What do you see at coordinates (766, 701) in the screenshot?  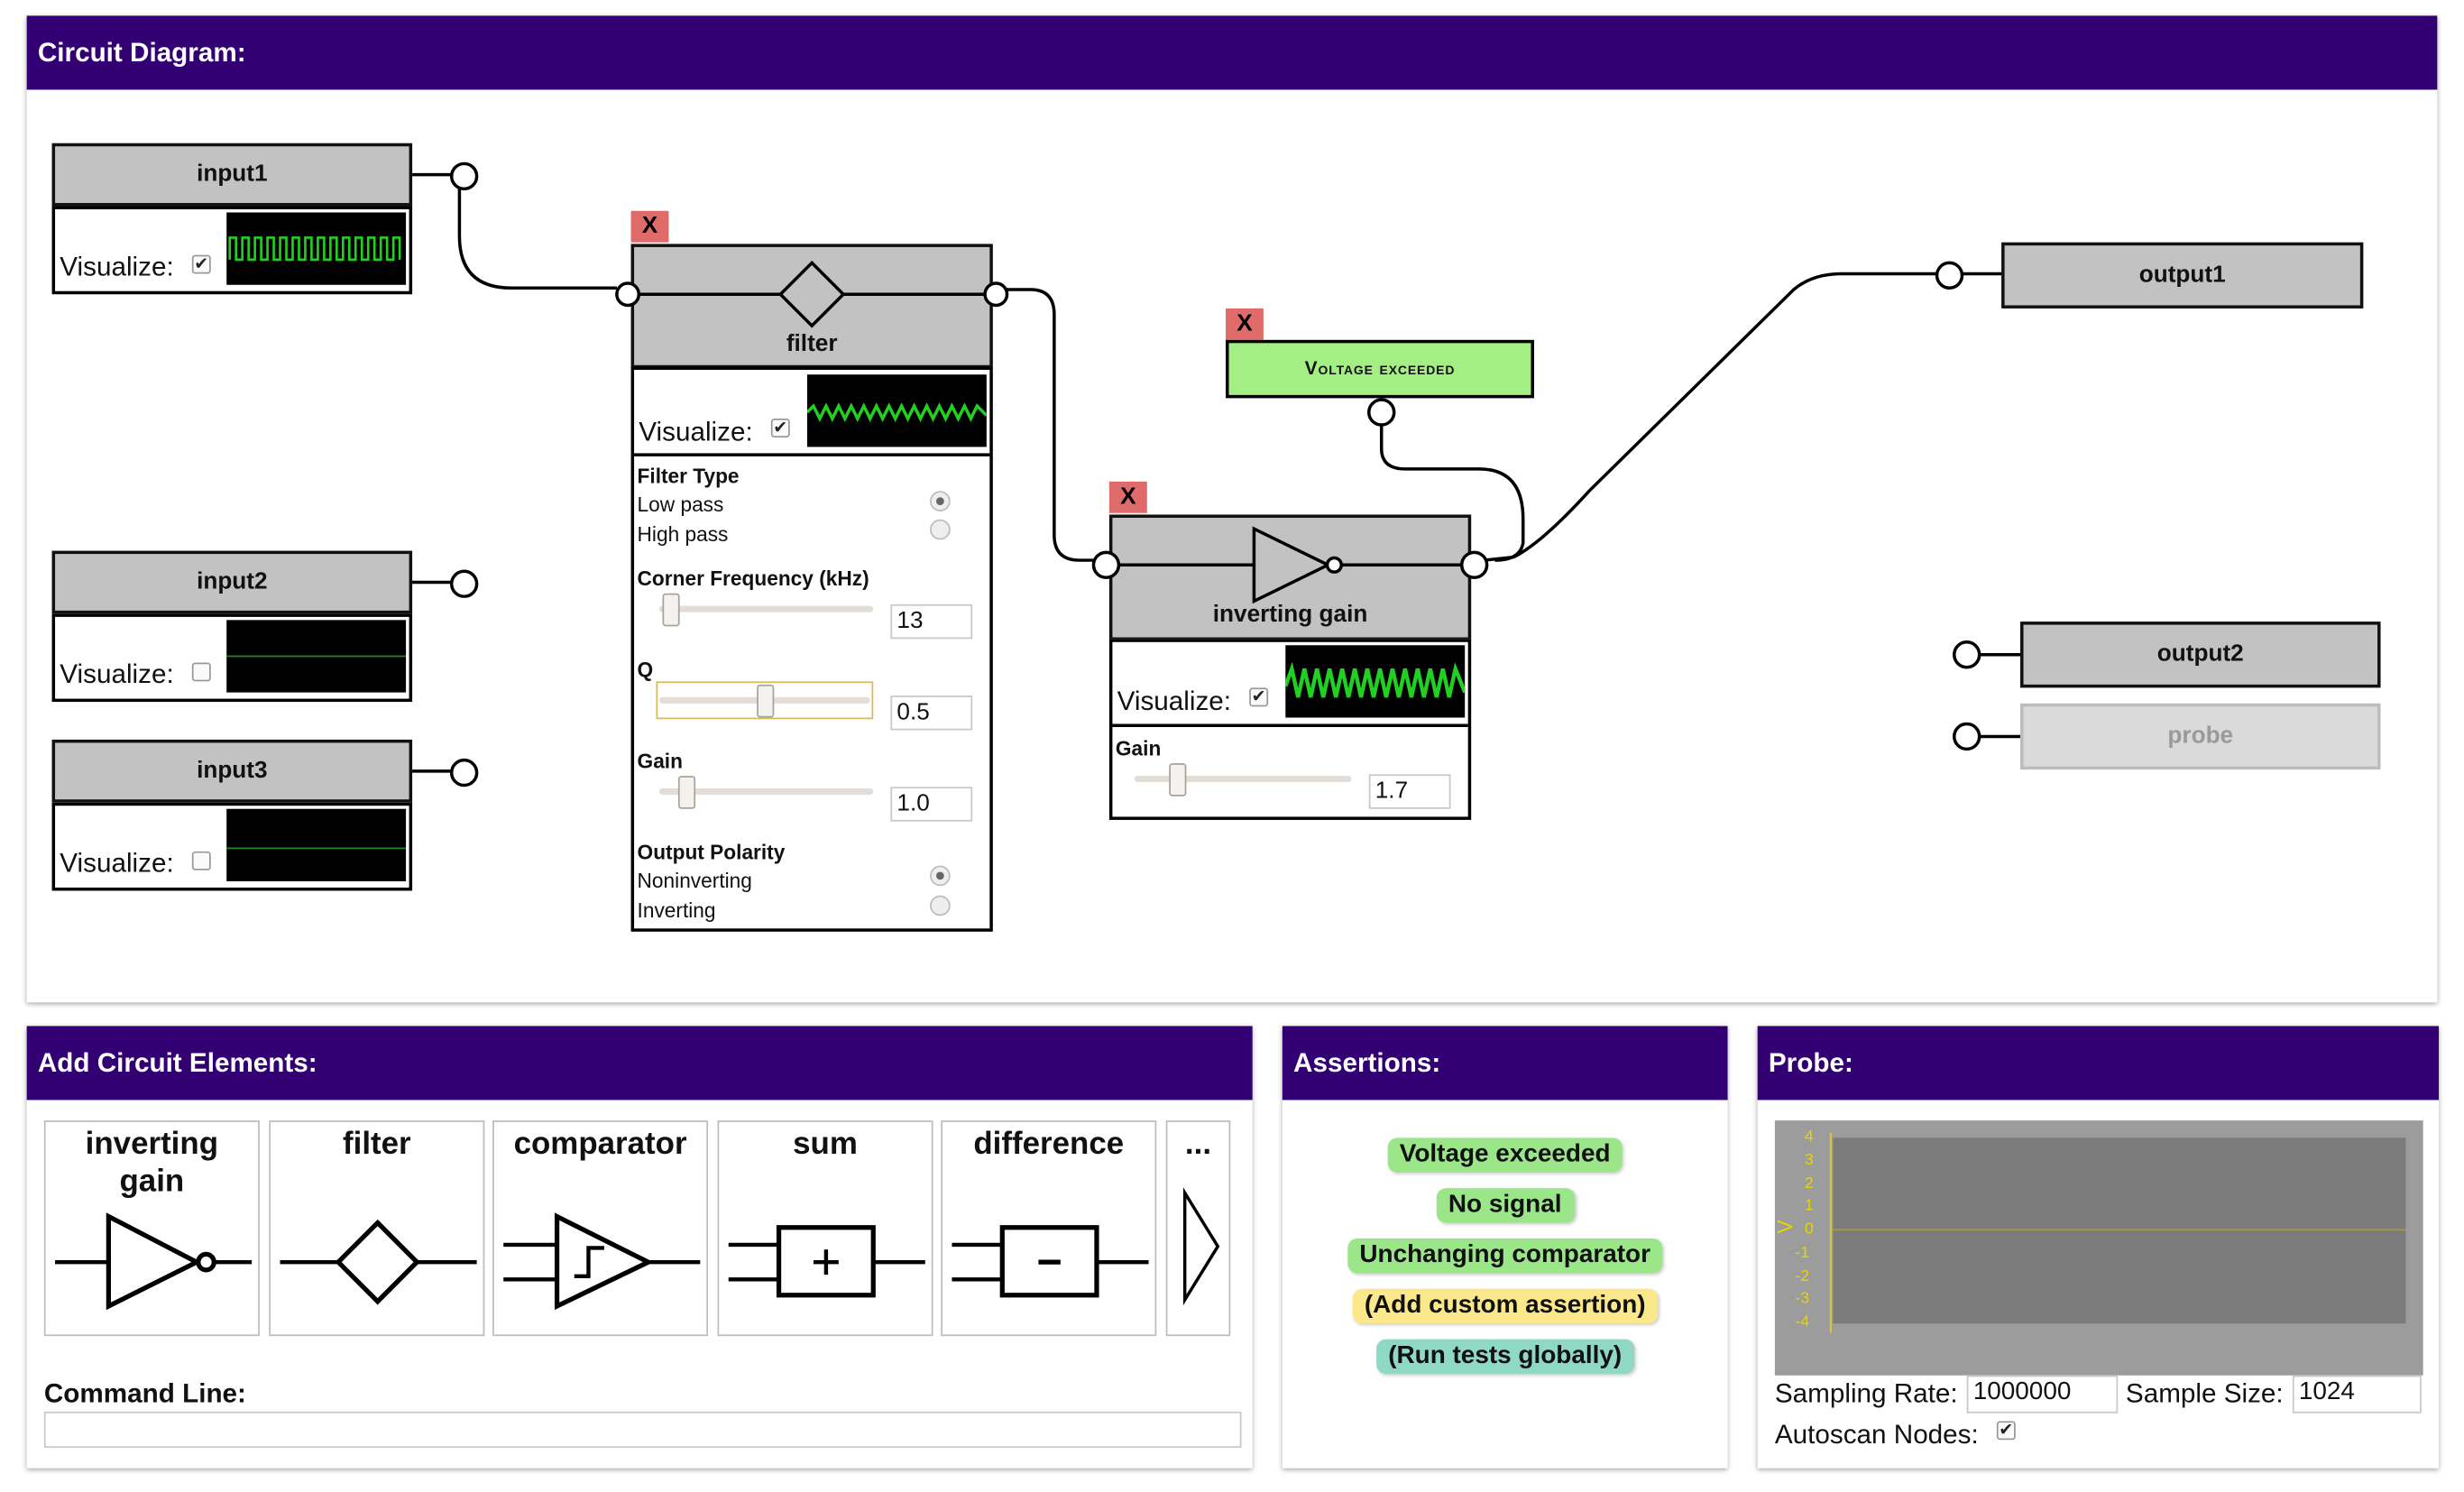 I see `q-slider-handle` at bounding box center [766, 701].